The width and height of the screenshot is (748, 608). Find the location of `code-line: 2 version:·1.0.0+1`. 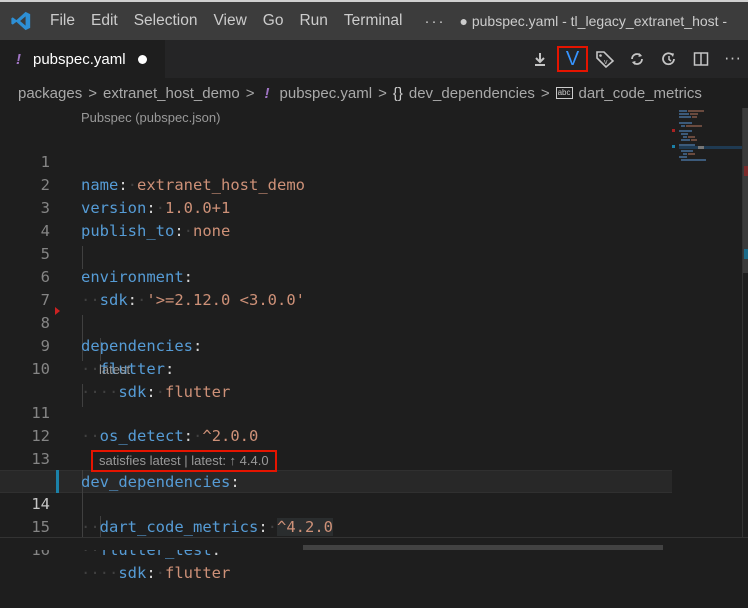

code-line: 2 version:·1.0.0+1 is located at coordinates (336, 184).